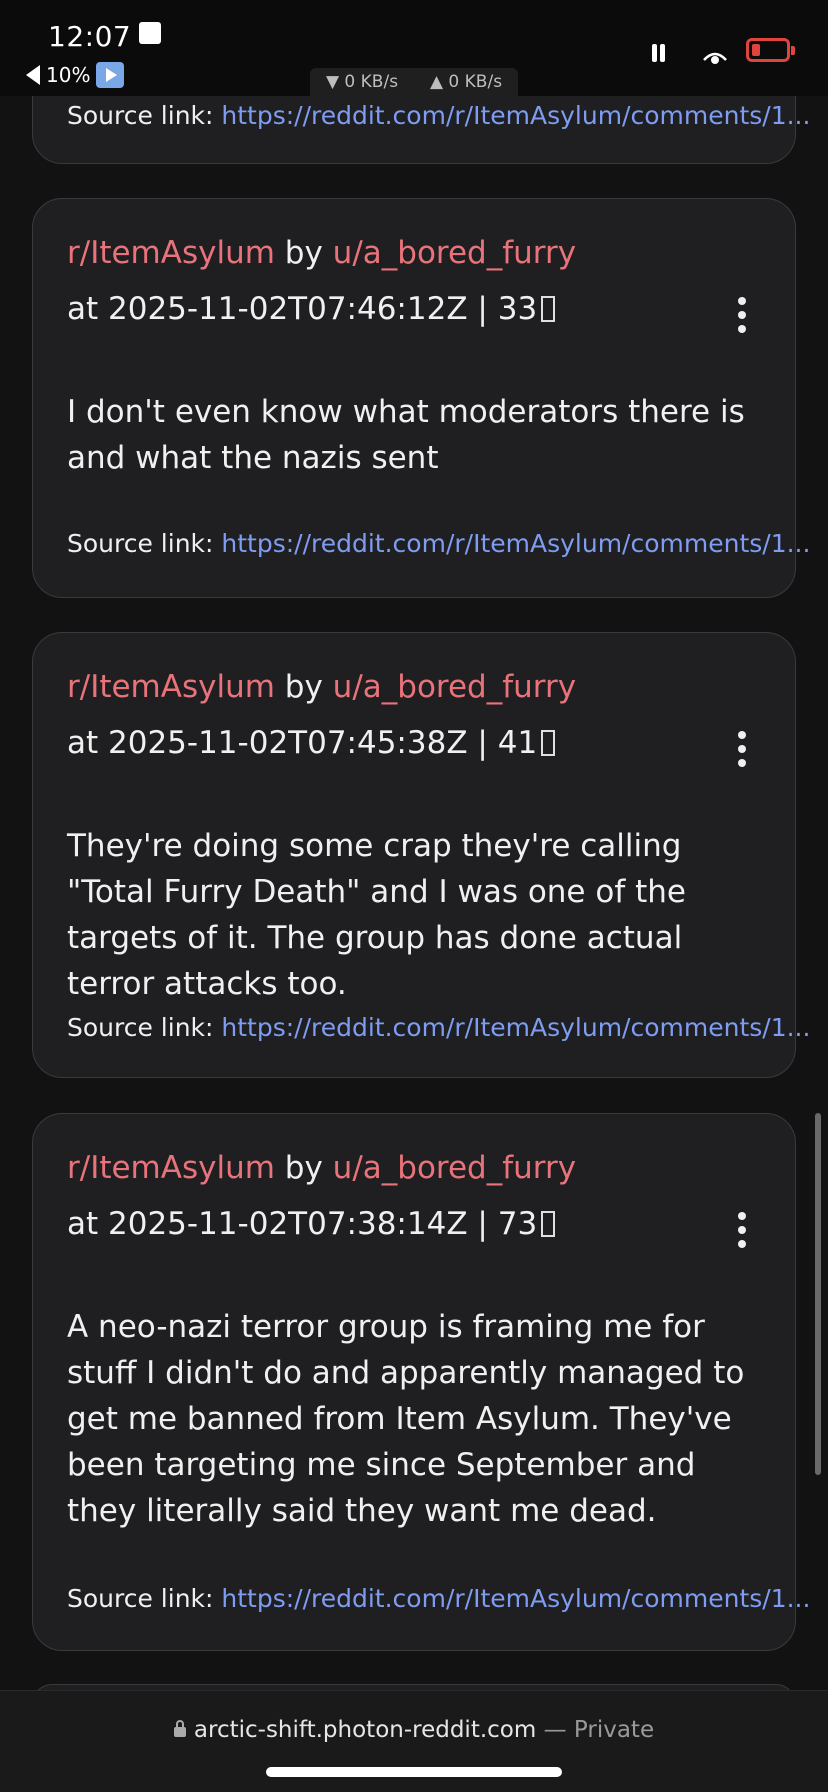 The image size is (828, 1792). What do you see at coordinates (466, 82) in the screenshot?
I see `upload-speed: ▲ 0 KB/s` at bounding box center [466, 82].